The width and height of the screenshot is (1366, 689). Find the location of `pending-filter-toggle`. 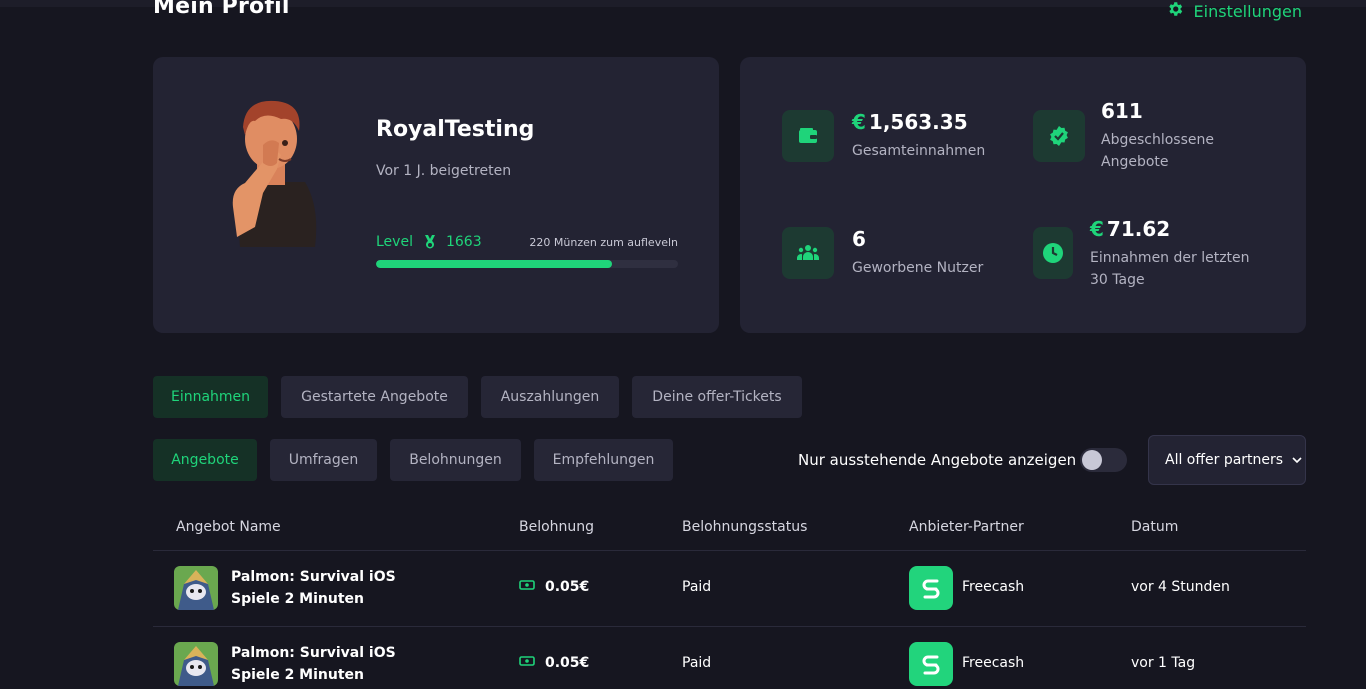

pending-filter-toggle is located at coordinates (1103, 460).